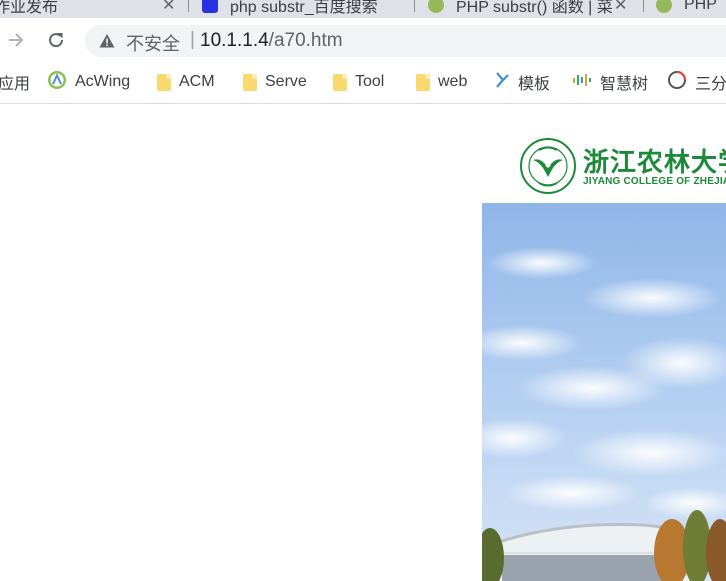  Describe the element at coordinates (107, 41) in the screenshot. I see `warning-icon` at that location.